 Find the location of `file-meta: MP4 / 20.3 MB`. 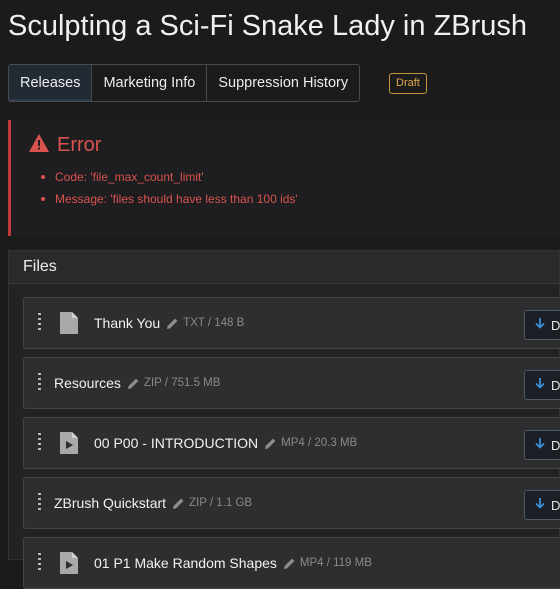

file-meta: MP4 / 20.3 MB is located at coordinates (319, 443).